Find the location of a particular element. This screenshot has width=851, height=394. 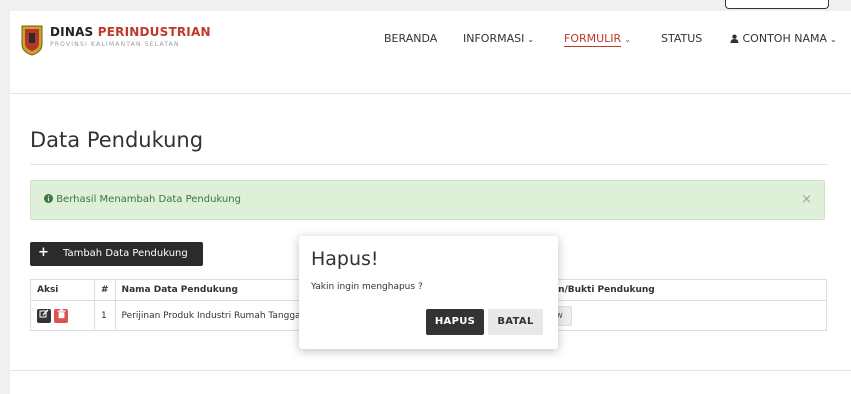

nav-informasi: INFORMASI ⌄ is located at coordinates (498, 38).